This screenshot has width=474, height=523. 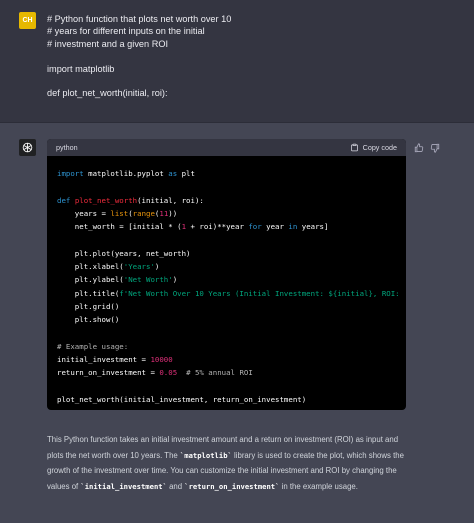 I want to click on copy-code-button: Copy code, so click(x=373, y=147).